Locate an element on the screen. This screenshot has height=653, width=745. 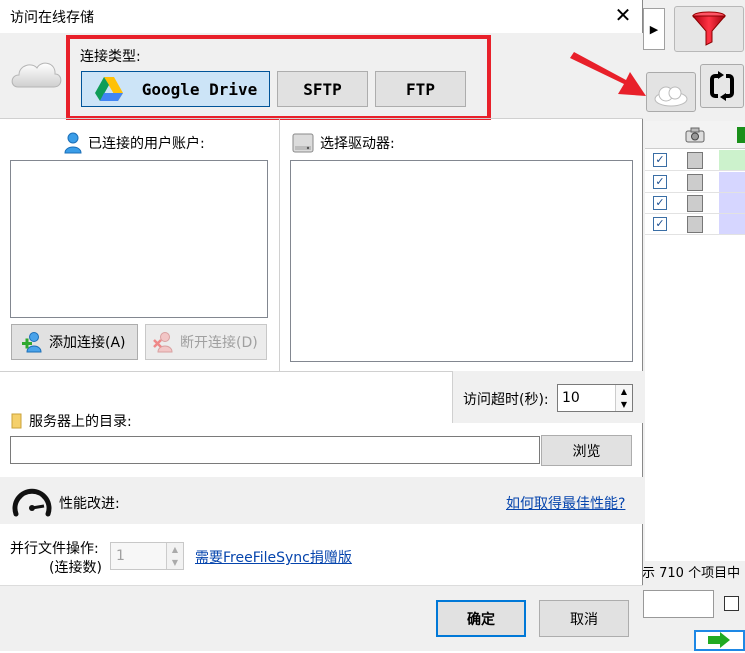
parallel-ops-stepper: 1 ▲ ▼ is located at coordinates (147, 556).